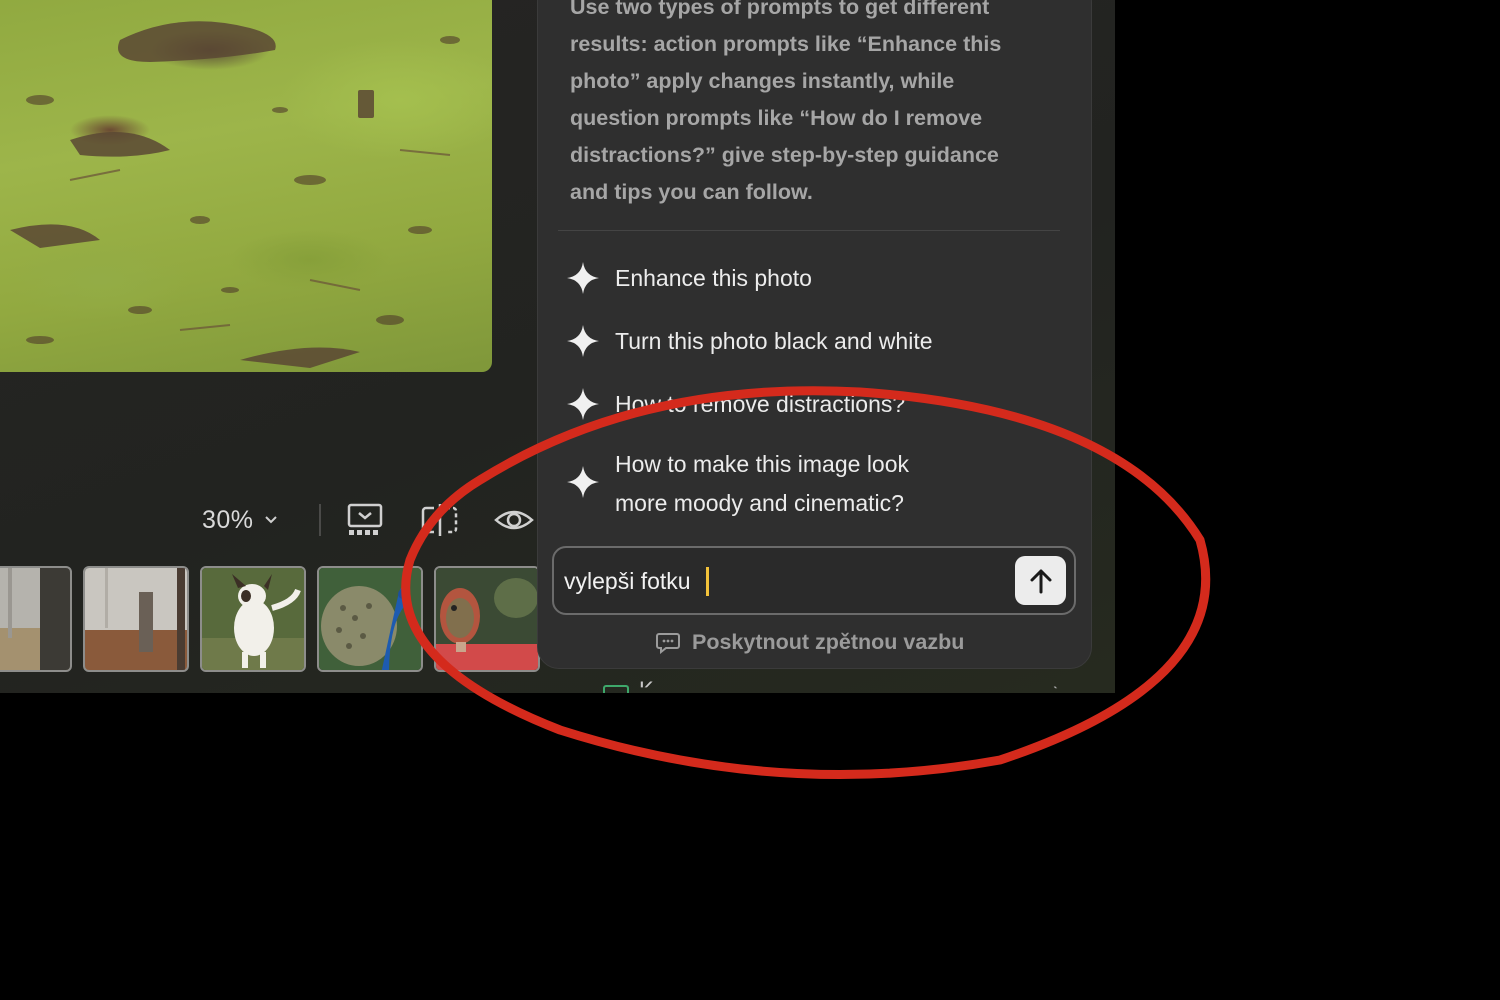 This screenshot has height=1000, width=1500. What do you see at coordinates (246, 186) in the screenshot?
I see `main-photo` at bounding box center [246, 186].